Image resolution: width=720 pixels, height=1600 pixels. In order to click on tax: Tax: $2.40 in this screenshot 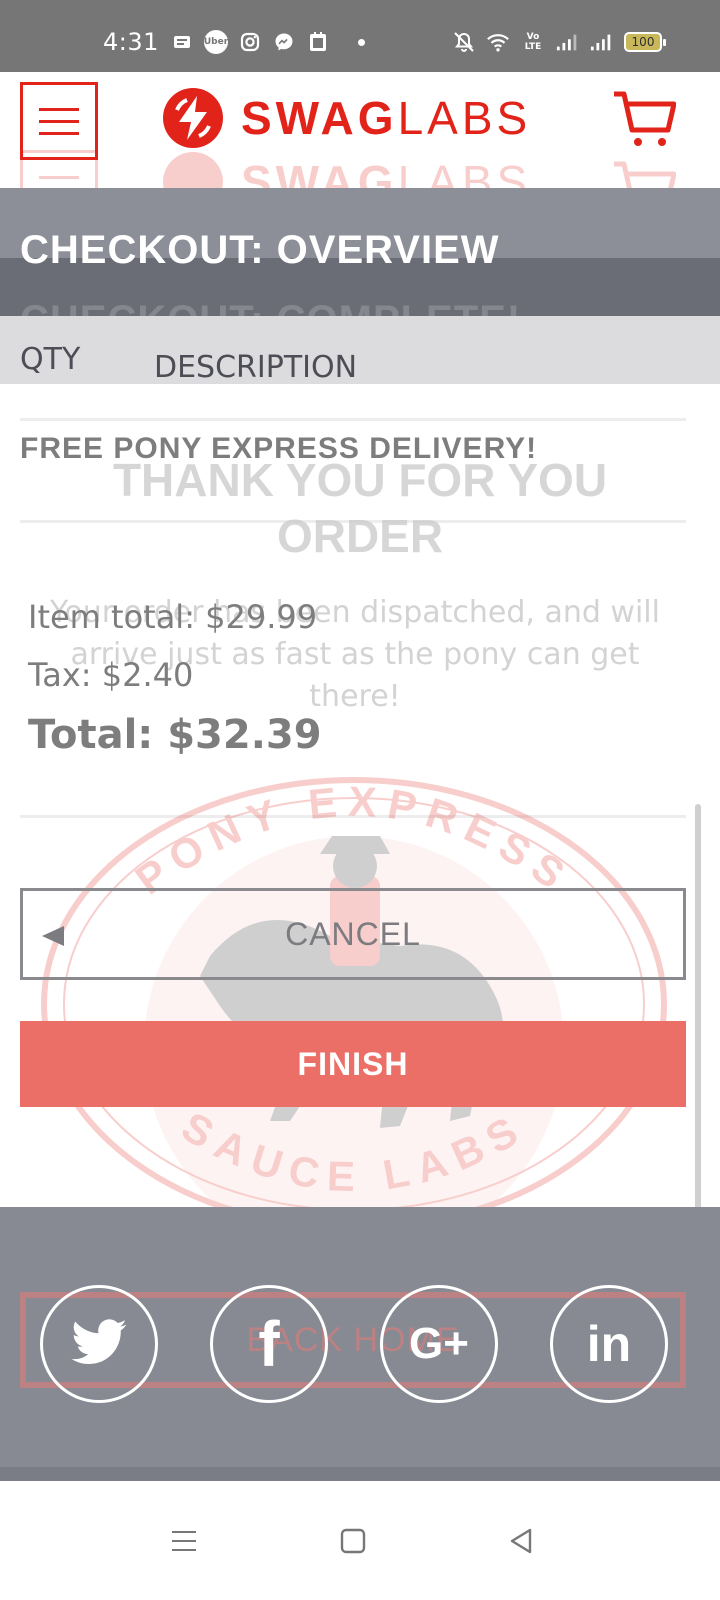, I will do `click(111, 675)`.